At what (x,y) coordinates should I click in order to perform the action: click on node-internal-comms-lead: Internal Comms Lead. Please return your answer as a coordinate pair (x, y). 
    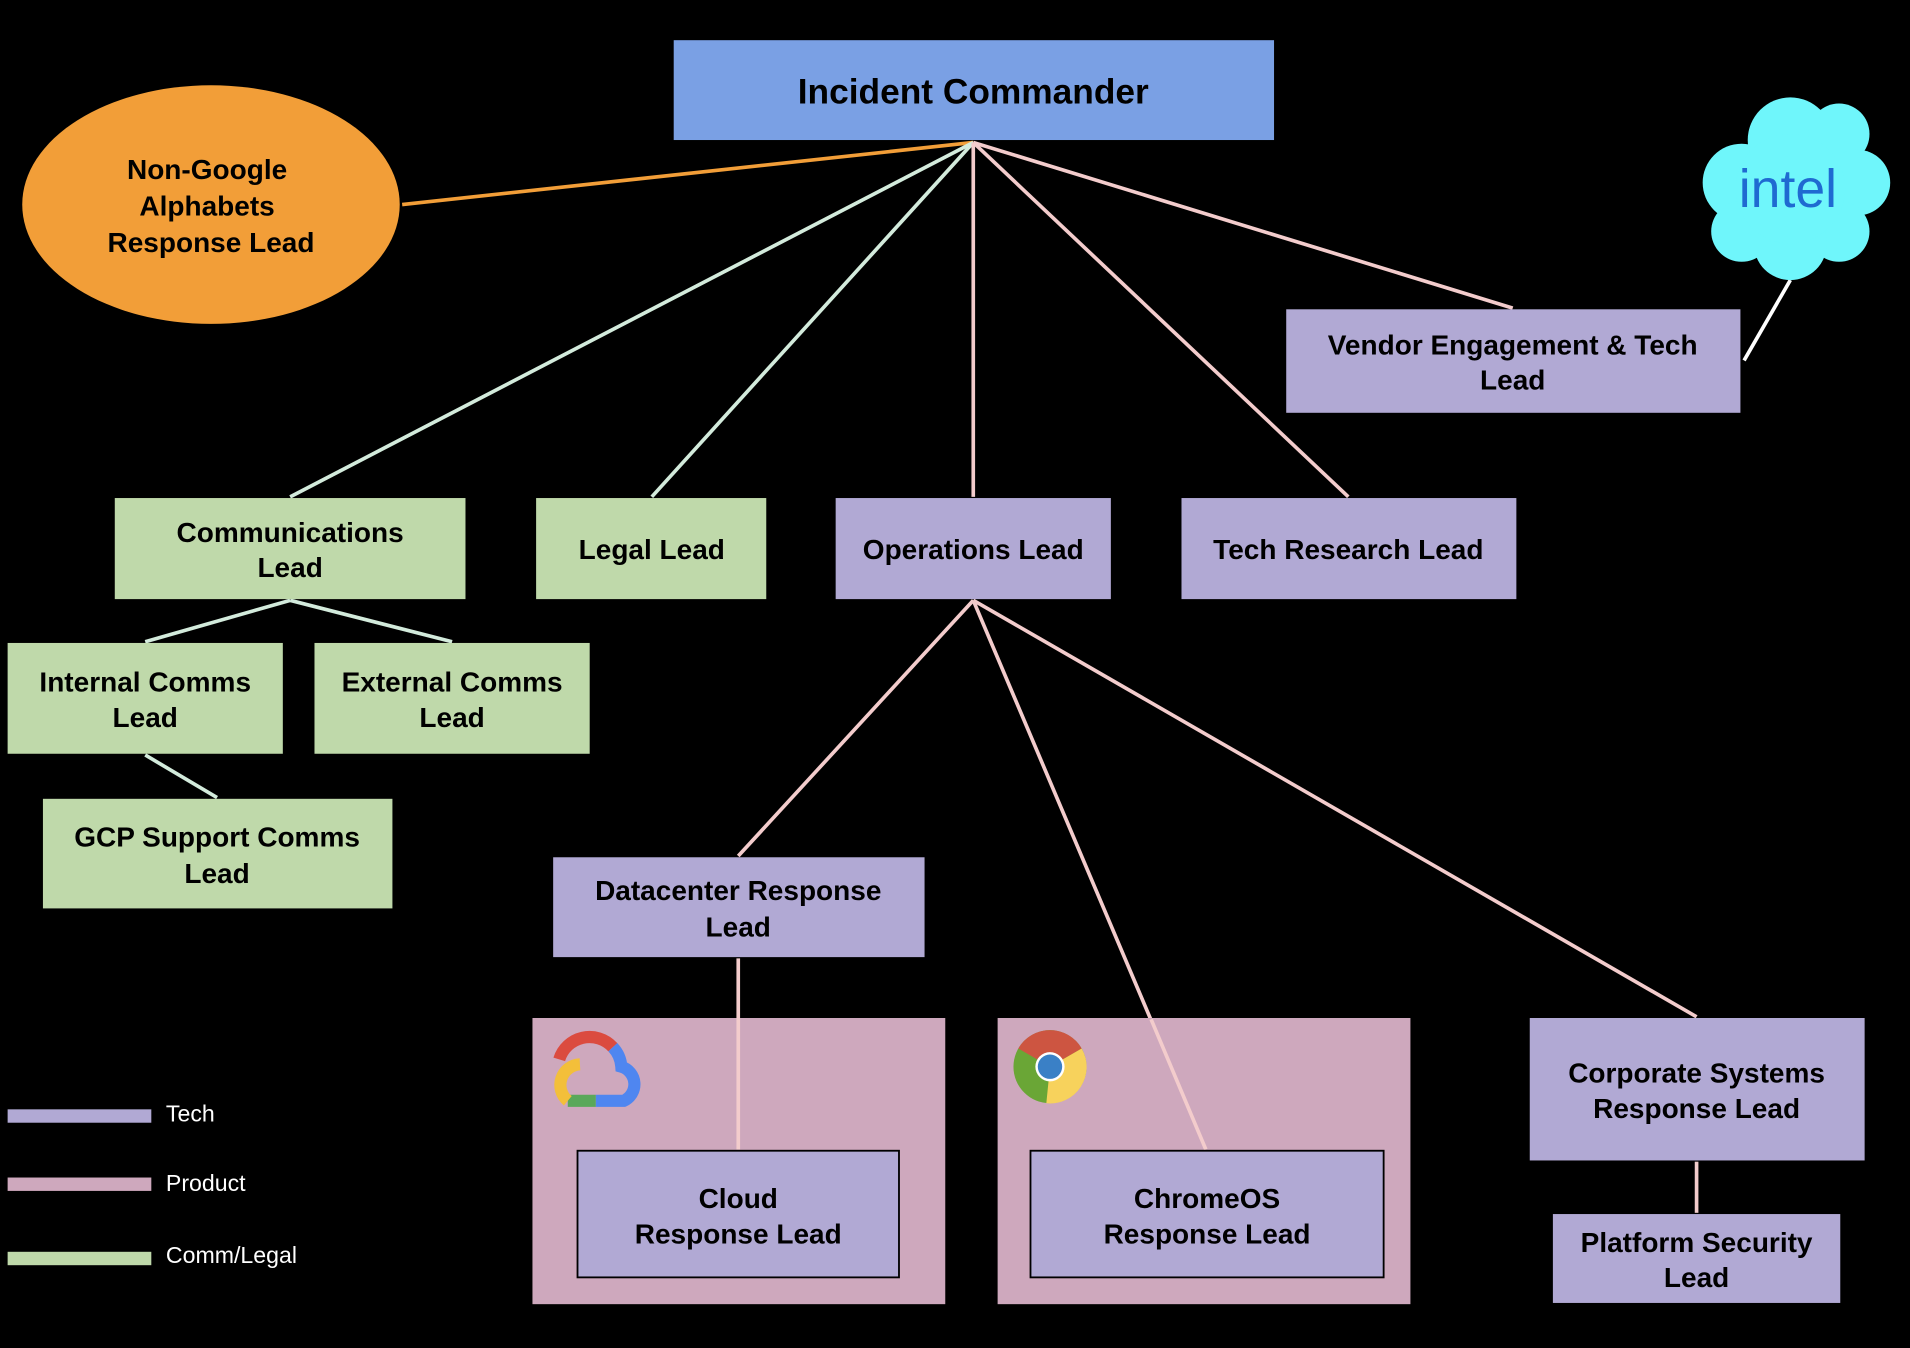
    Looking at the image, I should click on (145, 698).